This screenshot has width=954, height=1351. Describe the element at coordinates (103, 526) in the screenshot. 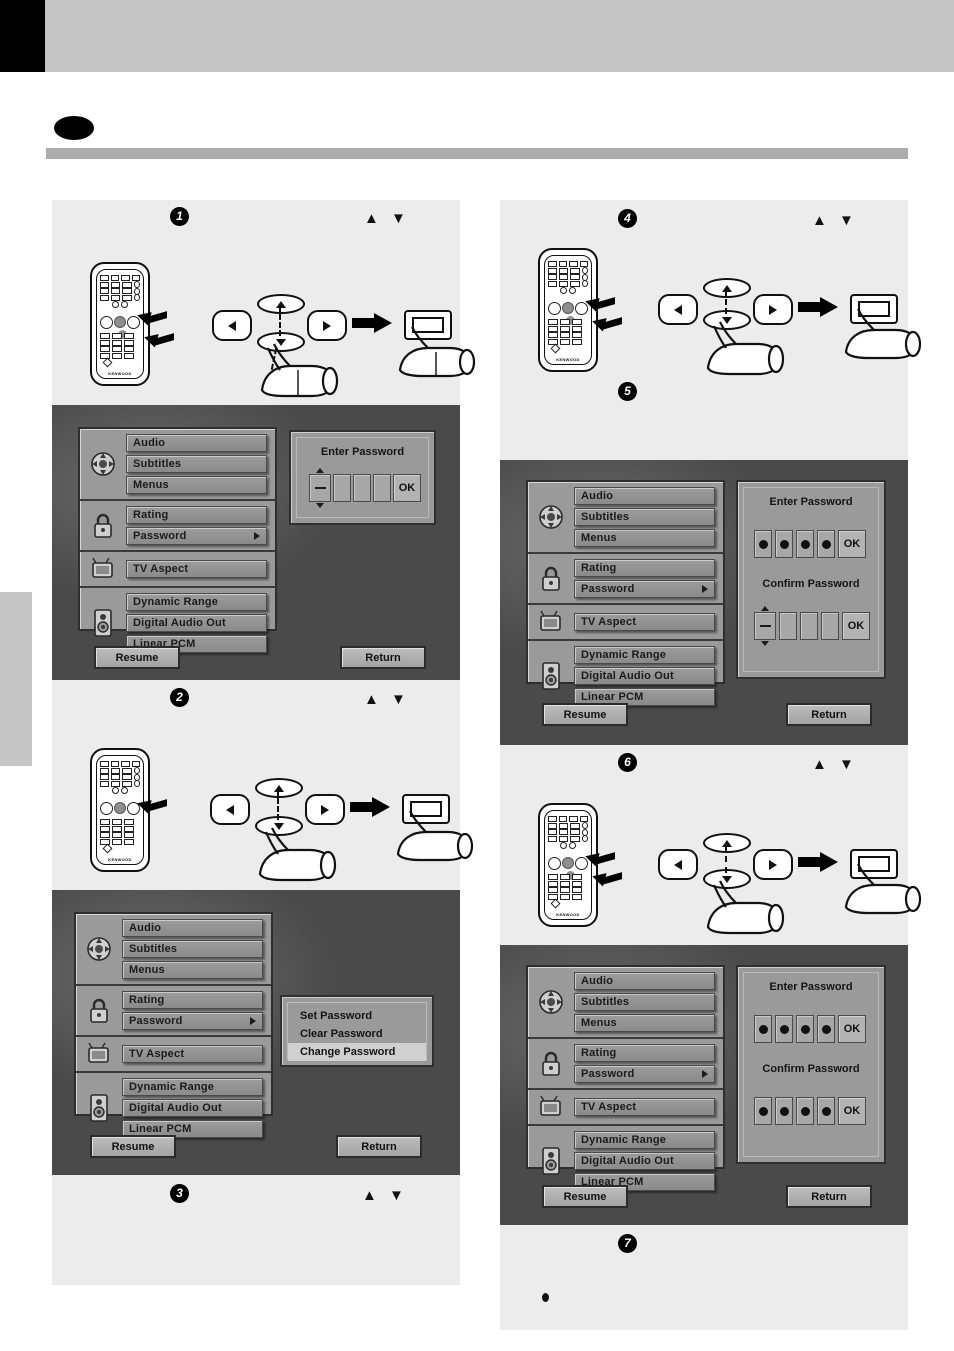

I see `lock-icon` at that location.